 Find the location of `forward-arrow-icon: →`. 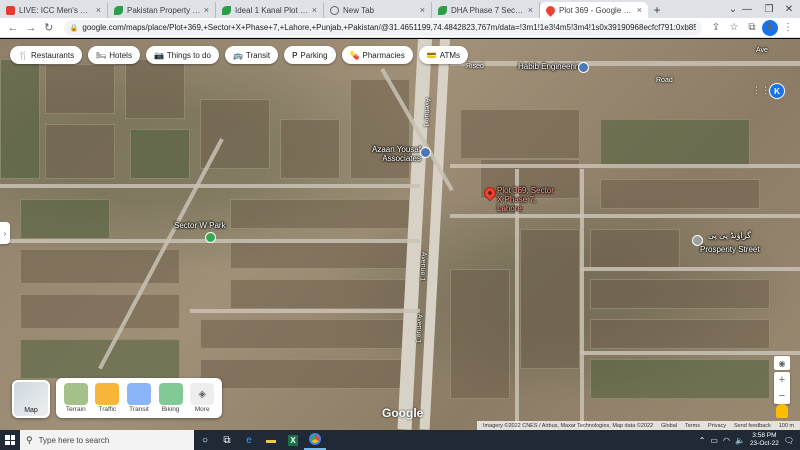

forward-arrow-icon: → is located at coordinates (31, 28).